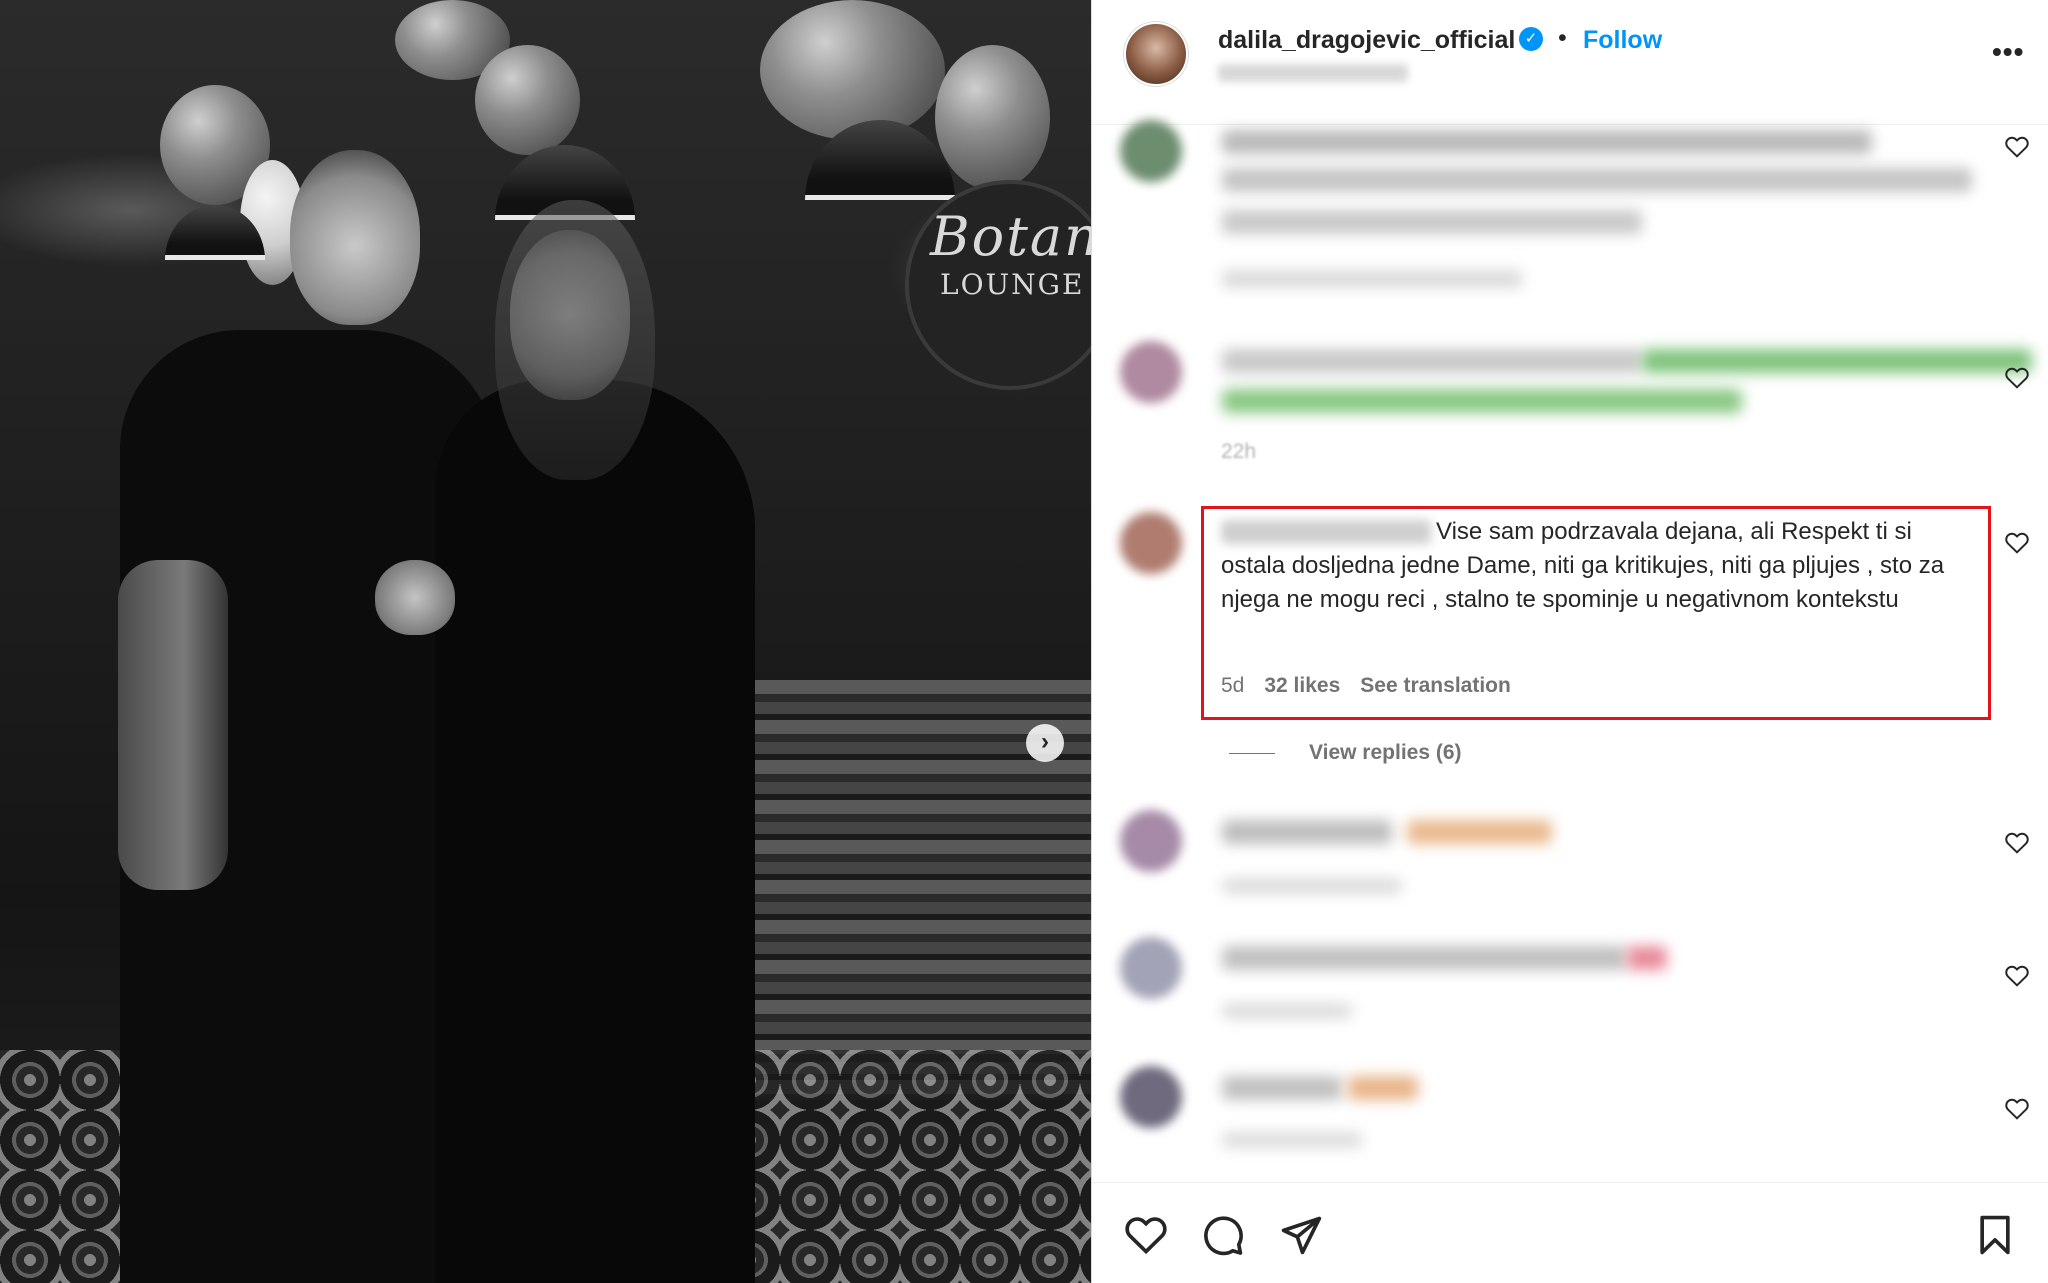 The width and height of the screenshot is (2048, 1283). What do you see at coordinates (1156, 54) in the screenshot?
I see `author-avatar` at bounding box center [1156, 54].